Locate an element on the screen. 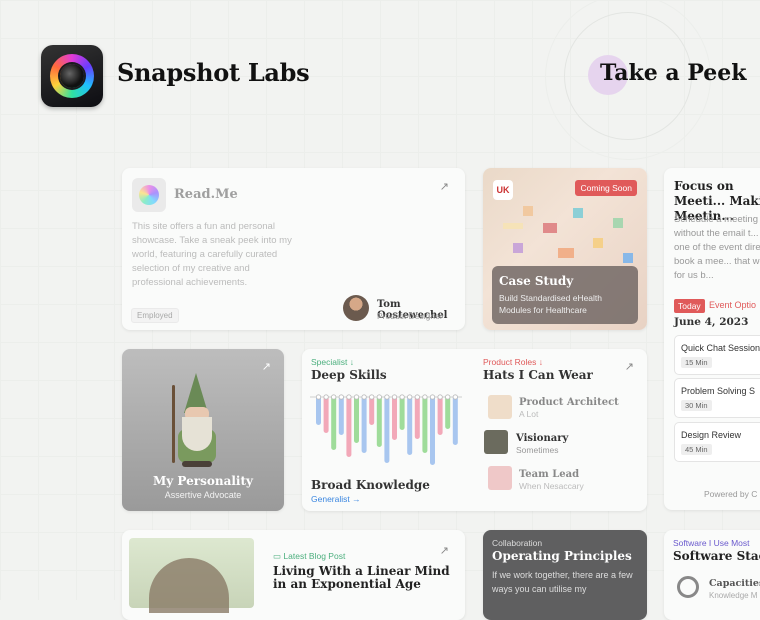  skill-bars-chart is located at coordinates (386, 429).